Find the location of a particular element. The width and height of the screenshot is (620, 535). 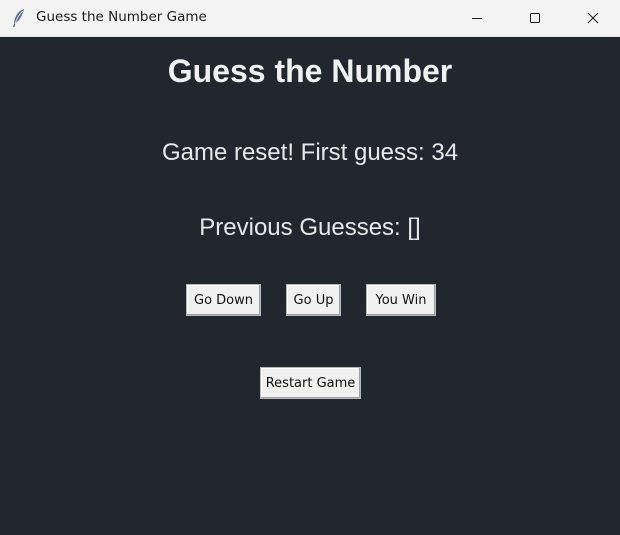

maximize-button is located at coordinates (535, 18).